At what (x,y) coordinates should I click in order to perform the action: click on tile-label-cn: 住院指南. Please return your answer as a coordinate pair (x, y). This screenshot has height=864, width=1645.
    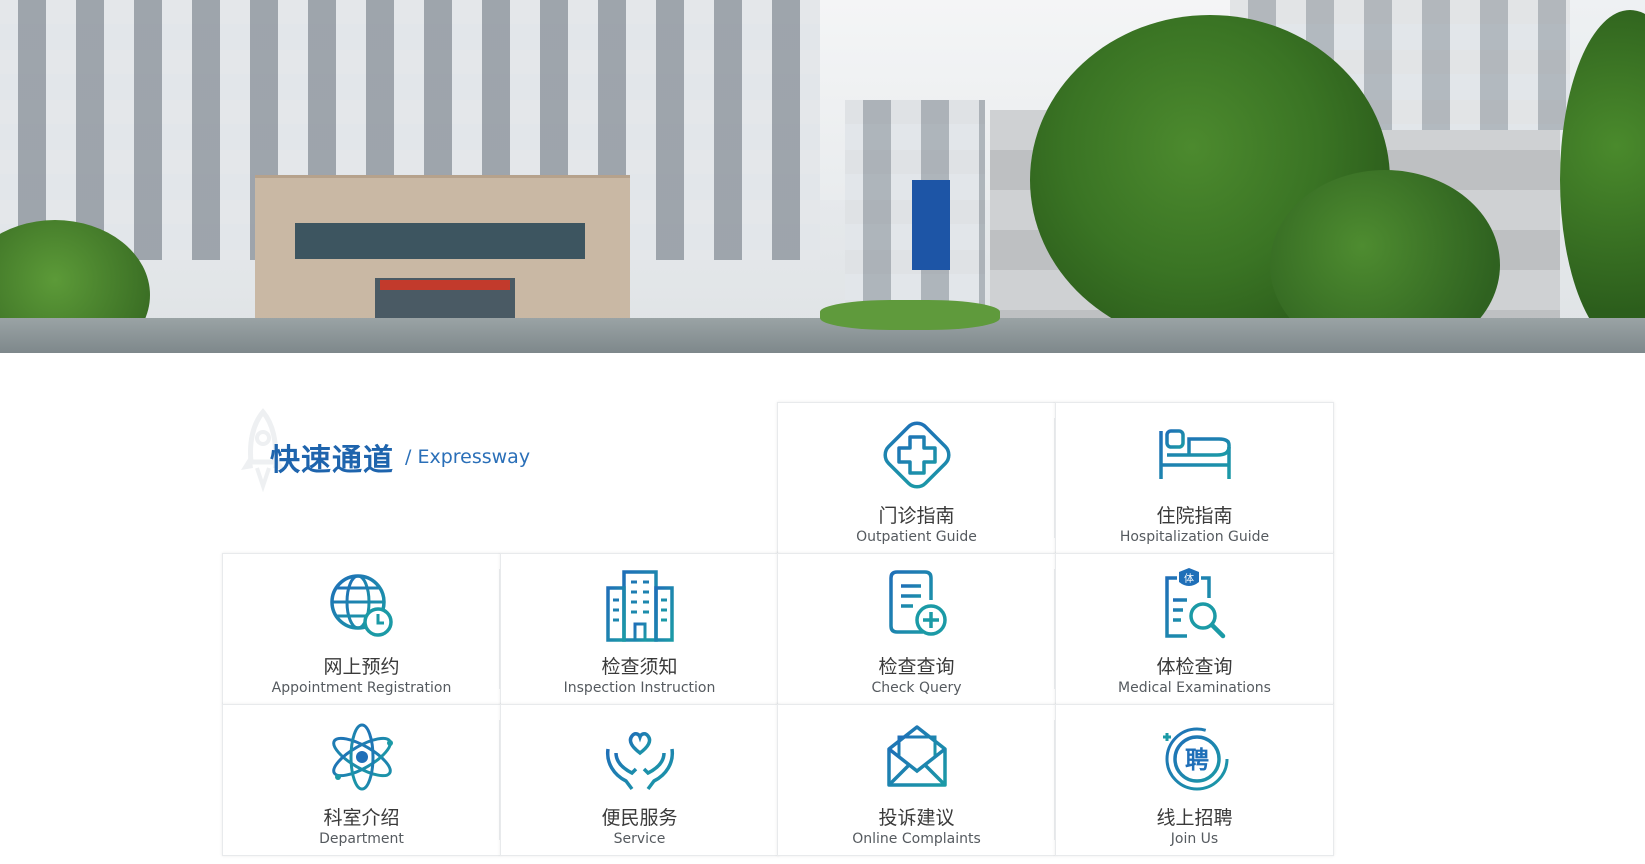
    Looking at the image, I should click on (1194, 516).